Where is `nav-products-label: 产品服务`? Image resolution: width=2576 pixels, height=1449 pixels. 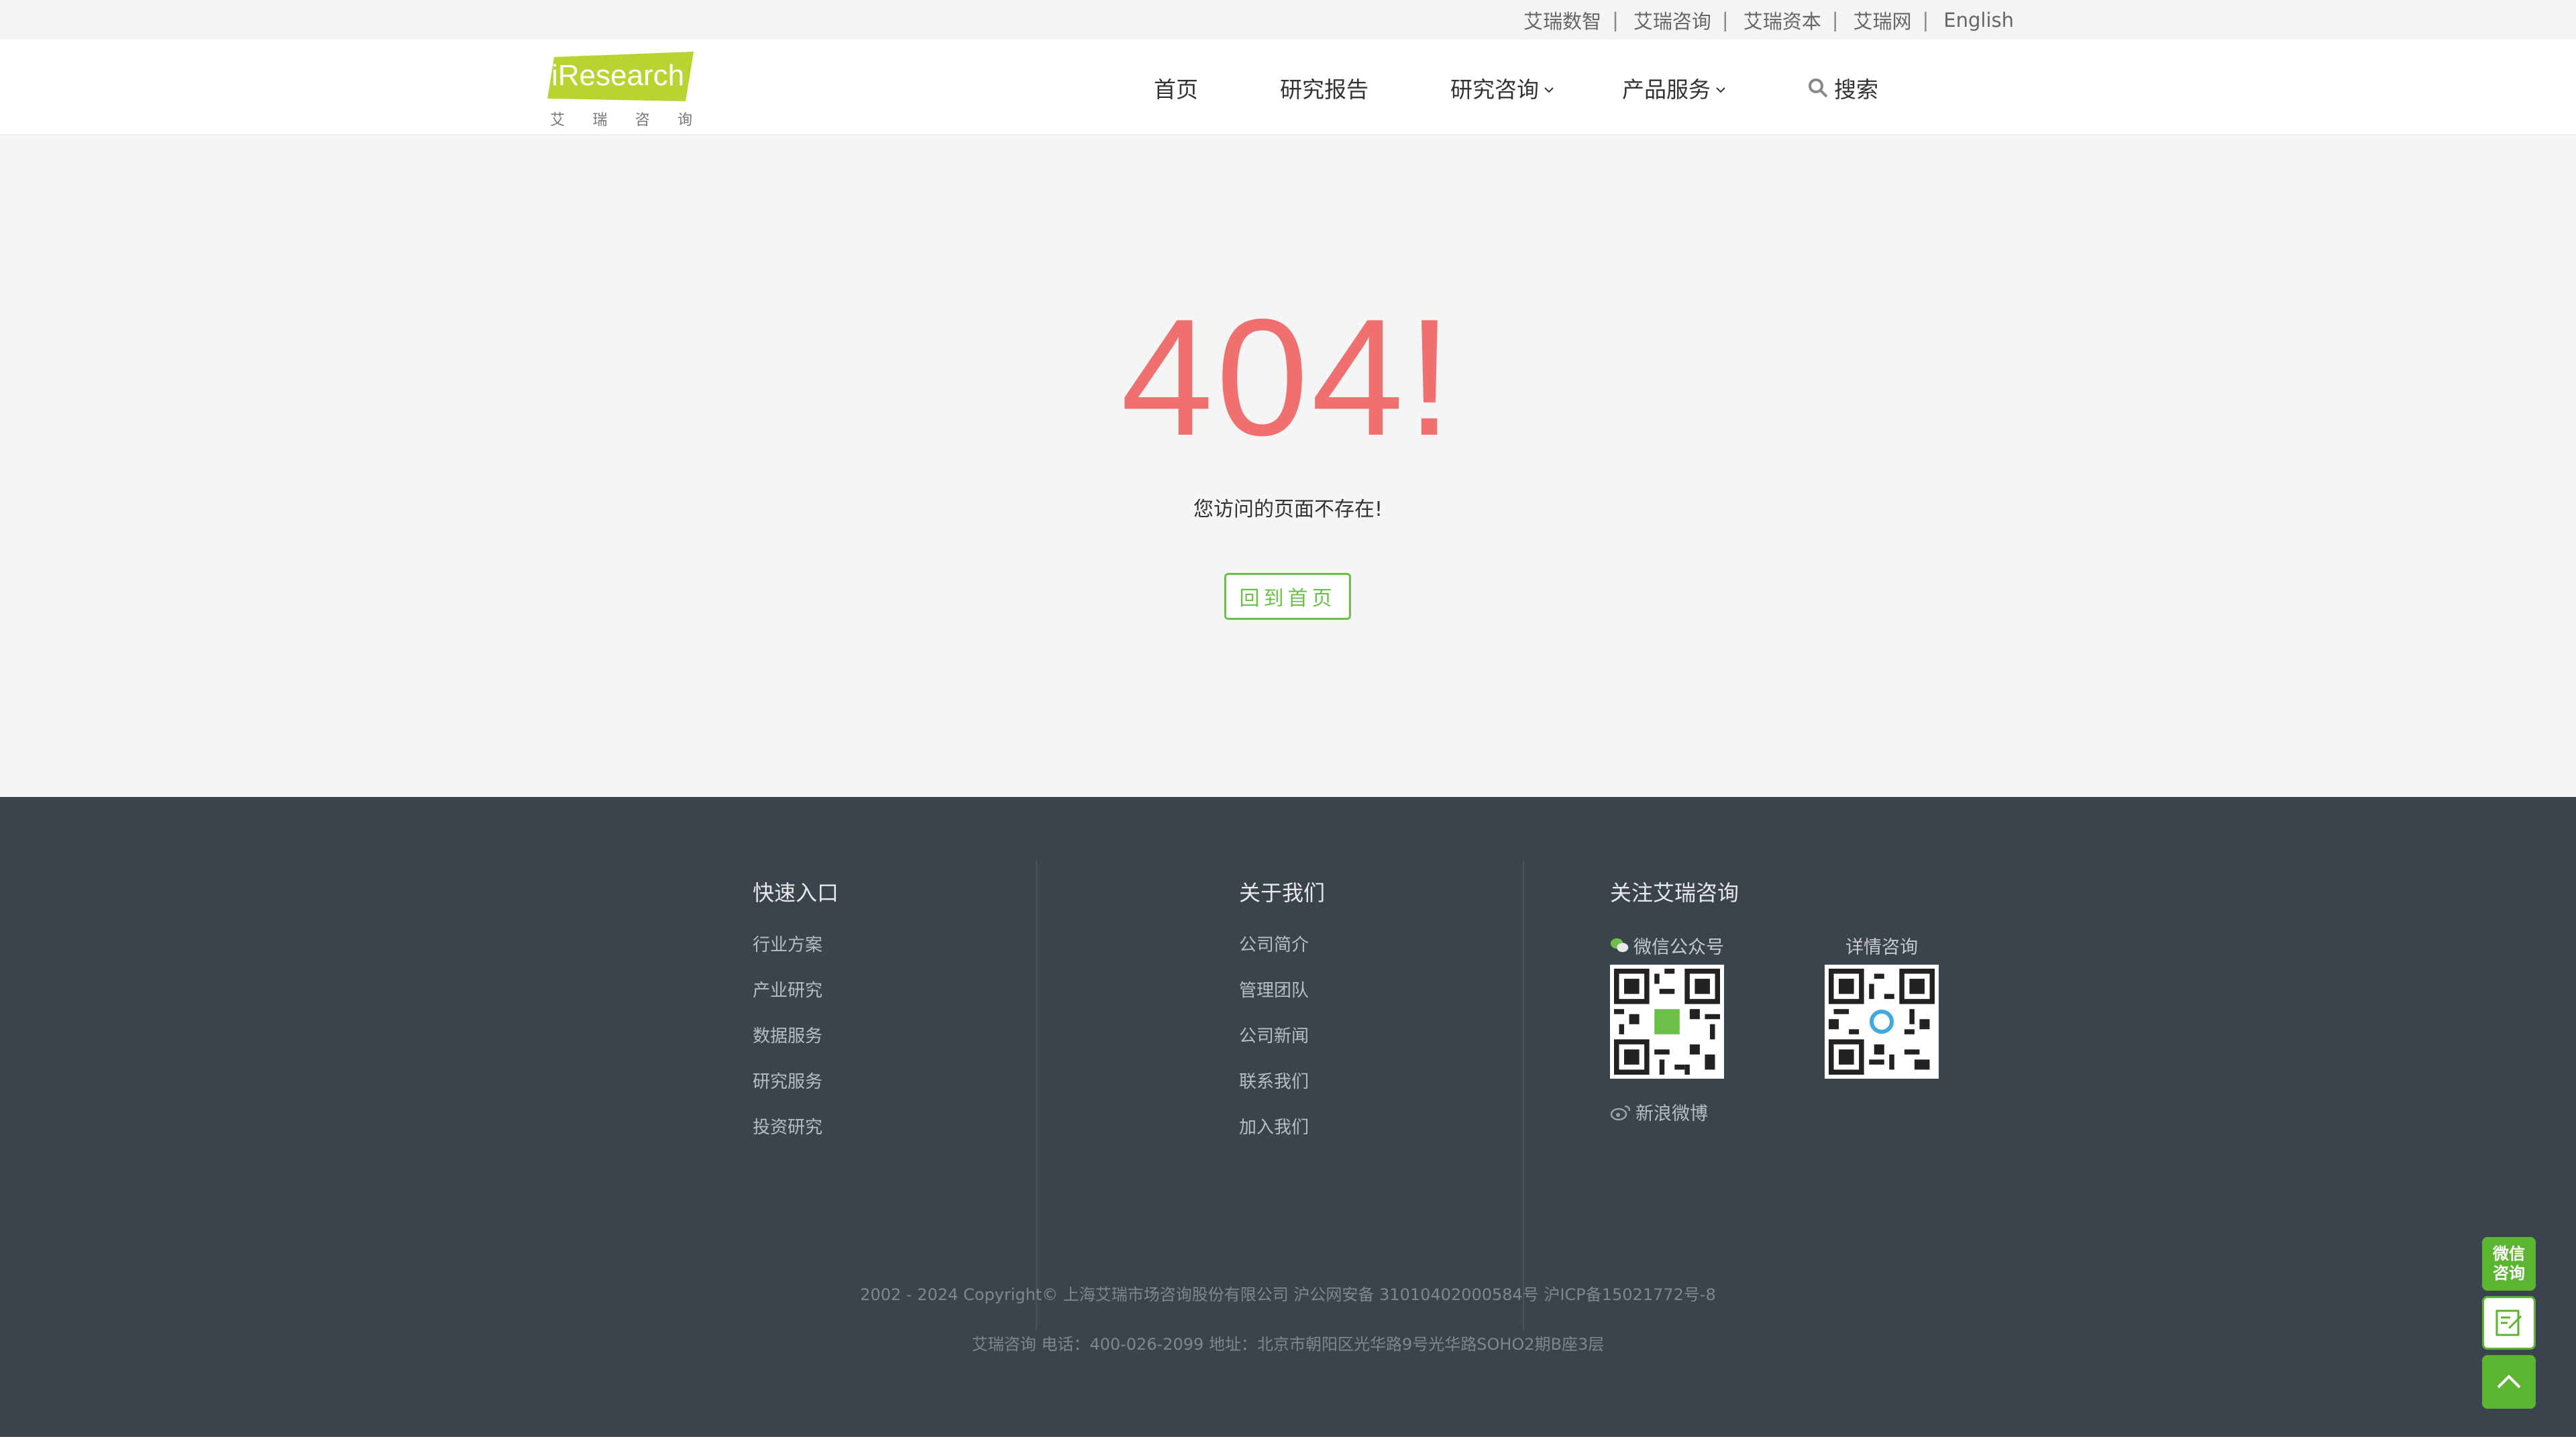 nav-products-label: 产品服务 is located at coordinates (1666, 89).